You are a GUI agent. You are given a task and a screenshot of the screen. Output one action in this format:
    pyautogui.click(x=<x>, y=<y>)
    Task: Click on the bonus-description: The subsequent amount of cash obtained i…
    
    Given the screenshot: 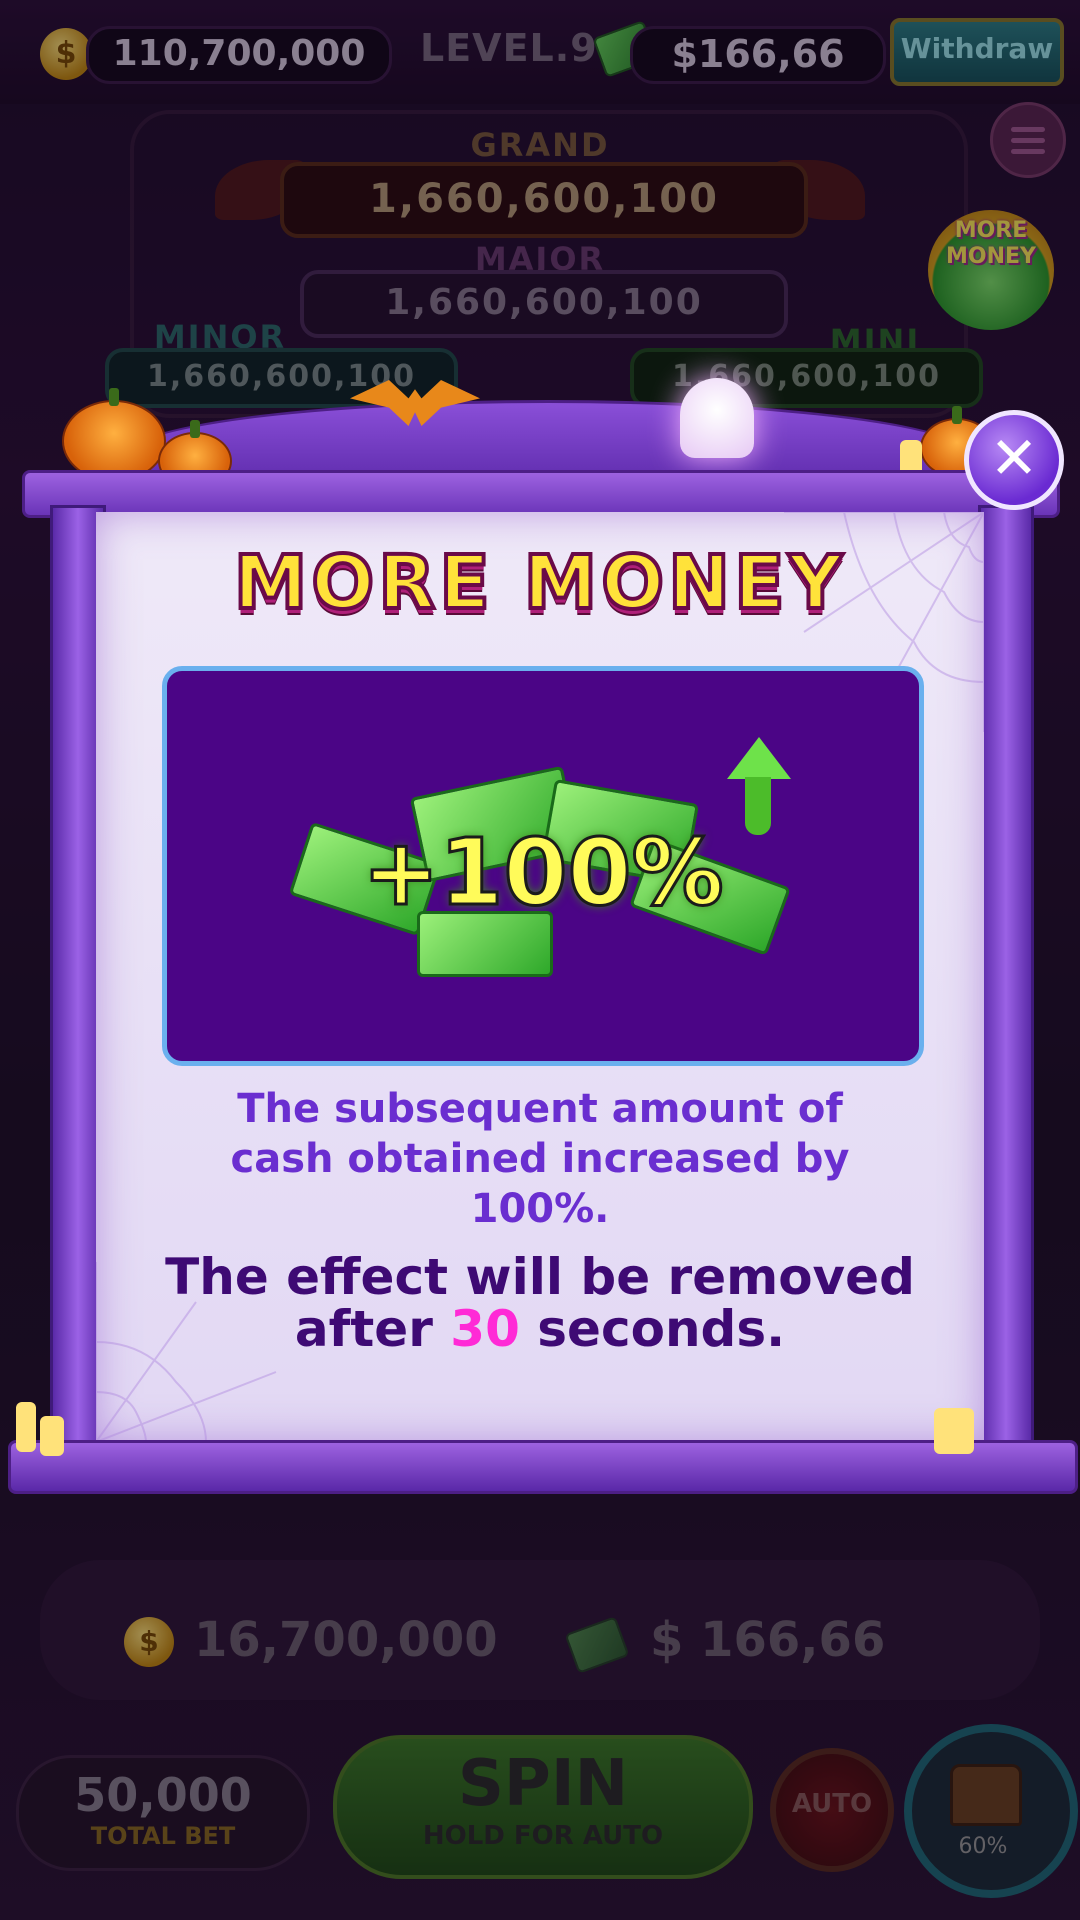 What is the action you would take?
    pyautogui.click(x=540, y=1159)
    